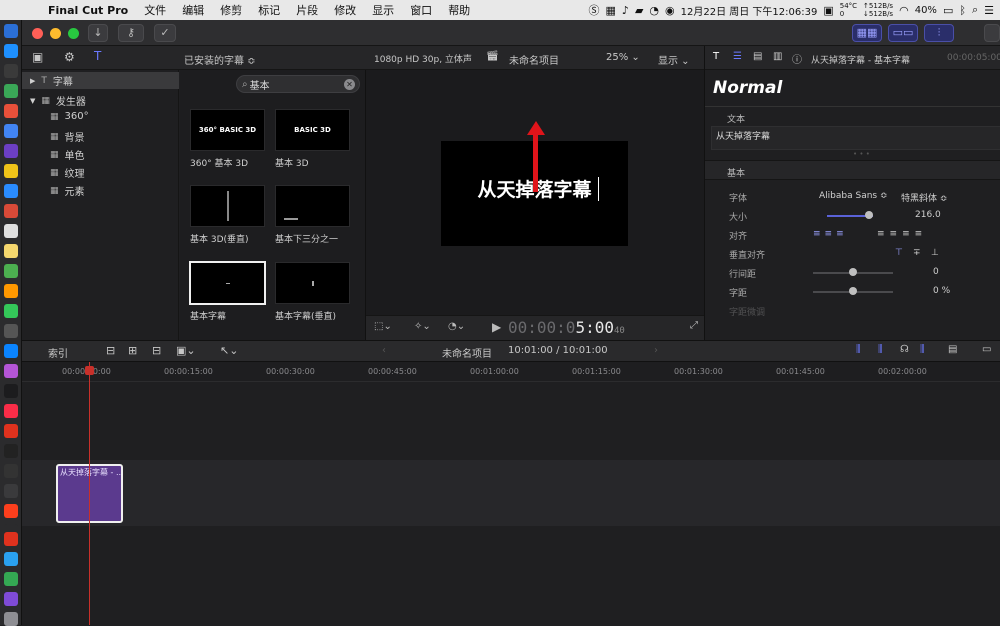 Image resolution: width=1000 pixels, height=626 pixels. I want to click on basic-section-header: 基本, so click(852, 170).